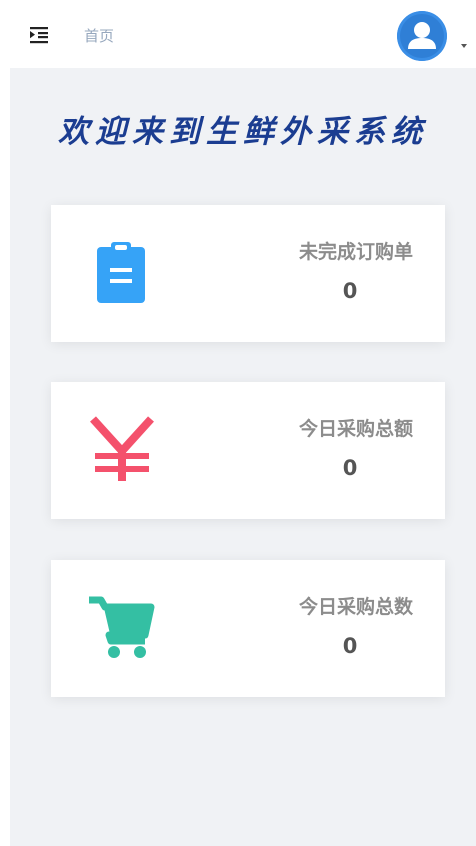 The image size is (476, 846). Describe the element at coordinates (238, 34) in the screenshot. I see `top-navbar: 首页` at that location.